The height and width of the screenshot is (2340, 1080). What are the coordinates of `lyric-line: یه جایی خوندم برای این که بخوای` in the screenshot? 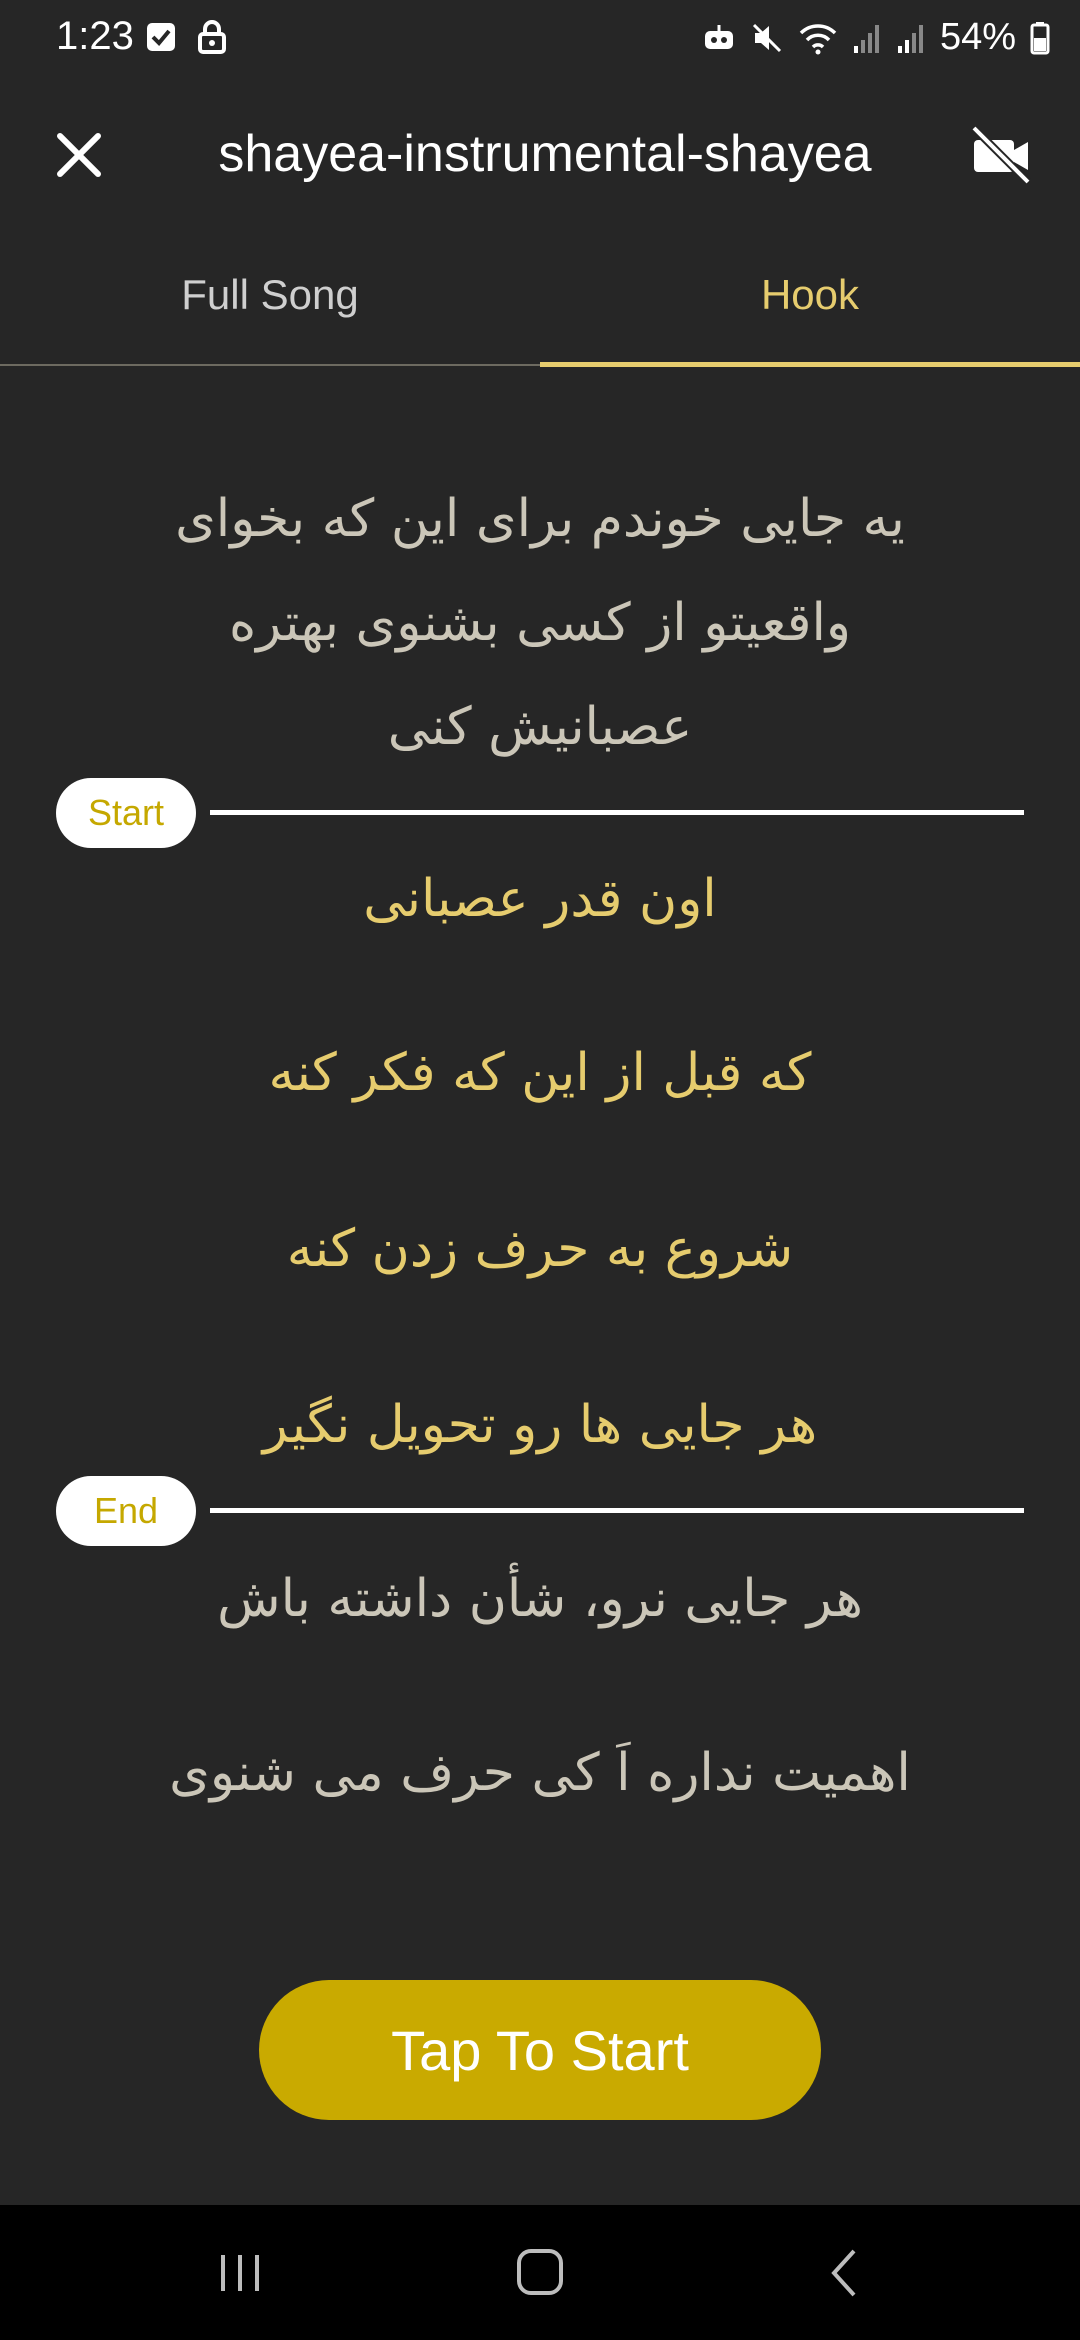 It's located at (540, 519).